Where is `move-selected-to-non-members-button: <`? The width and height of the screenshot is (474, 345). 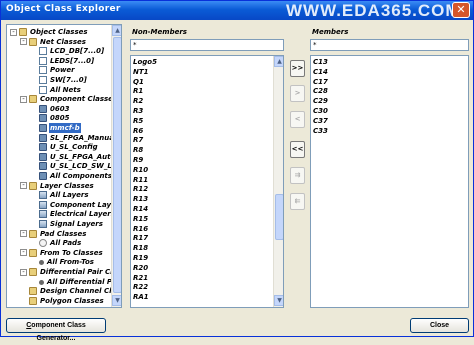 move-selected-to-non-members-button: < is located at coordinates (297, 119).